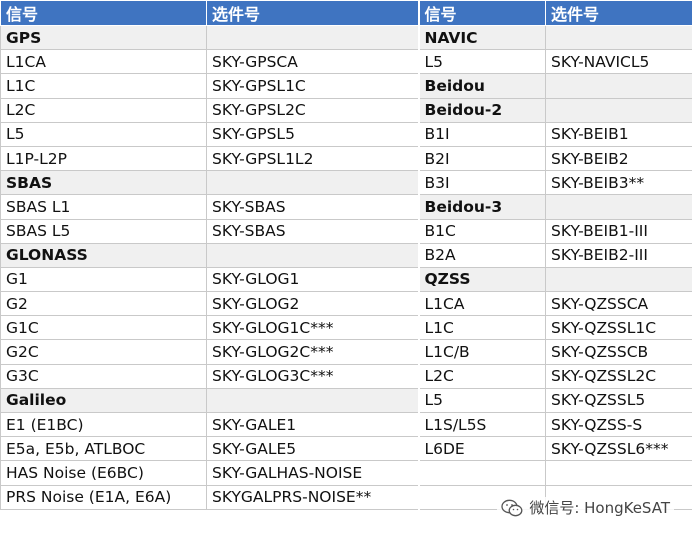 The width and height of the screenshot is (692, 539). I want to click on option-cell-left: SKY-GALHAS-NOISE, so click(312, 473).